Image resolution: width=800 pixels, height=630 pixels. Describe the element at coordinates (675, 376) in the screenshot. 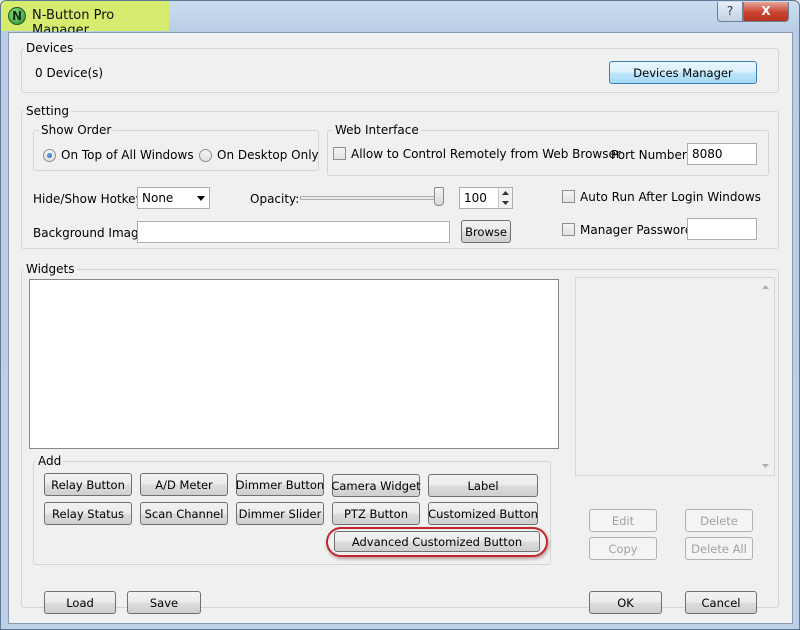

I see `widget-preview-panel` at that location.